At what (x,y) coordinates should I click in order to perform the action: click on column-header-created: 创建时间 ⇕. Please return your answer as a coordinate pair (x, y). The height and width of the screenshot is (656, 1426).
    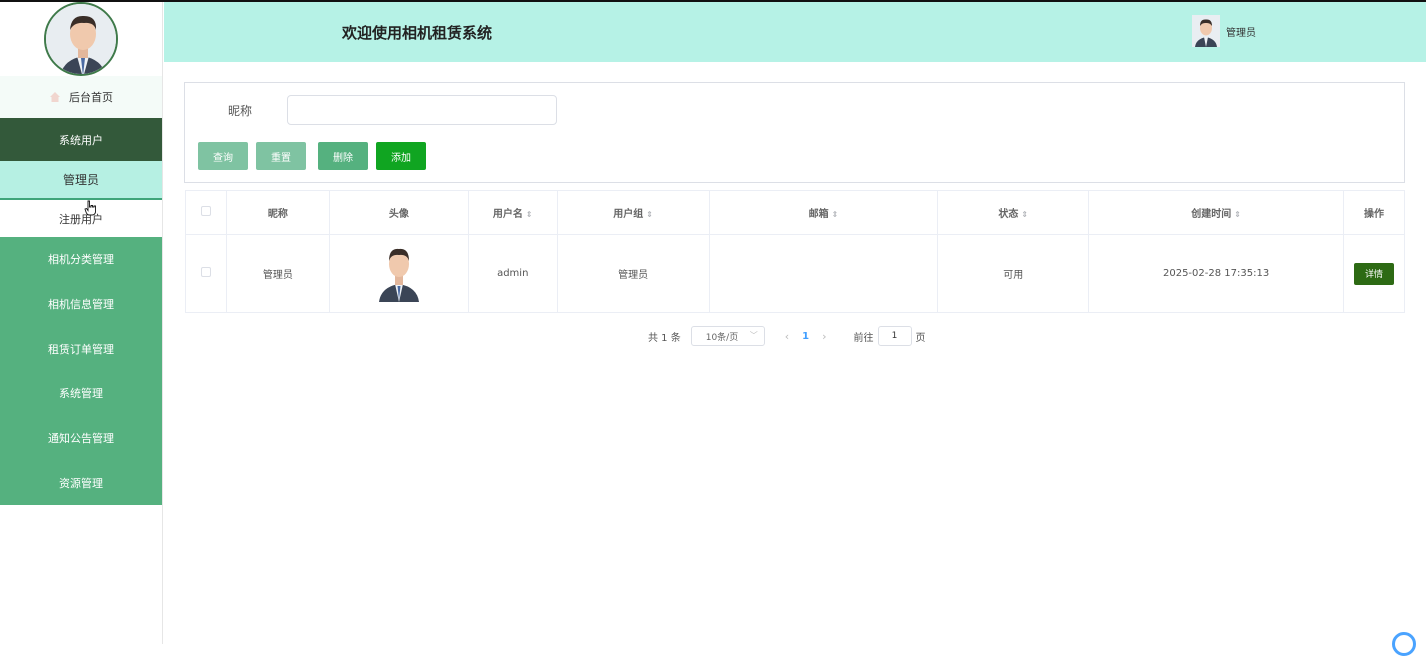
    Looking at the image, I should click on (1216, 212).